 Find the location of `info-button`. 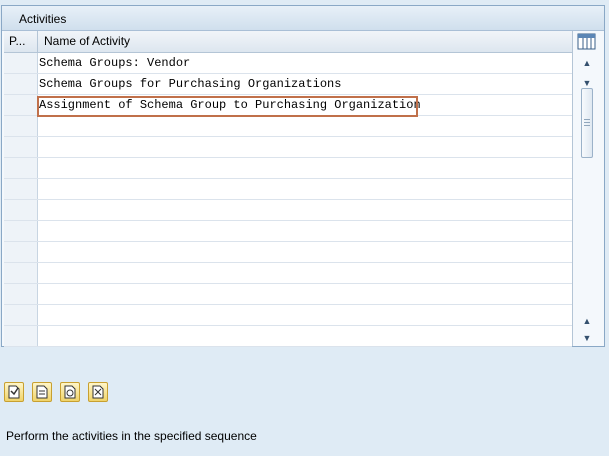

info-button is located at coordinates (98, 392).